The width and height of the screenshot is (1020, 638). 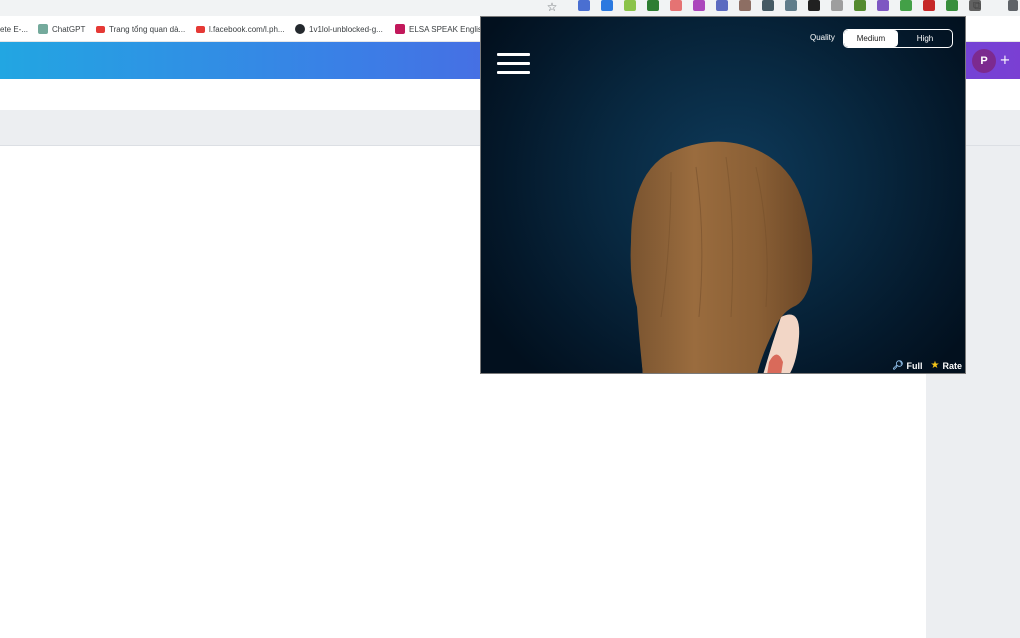 I want to click on kaomoji-icon, so click(x=952, y=5).